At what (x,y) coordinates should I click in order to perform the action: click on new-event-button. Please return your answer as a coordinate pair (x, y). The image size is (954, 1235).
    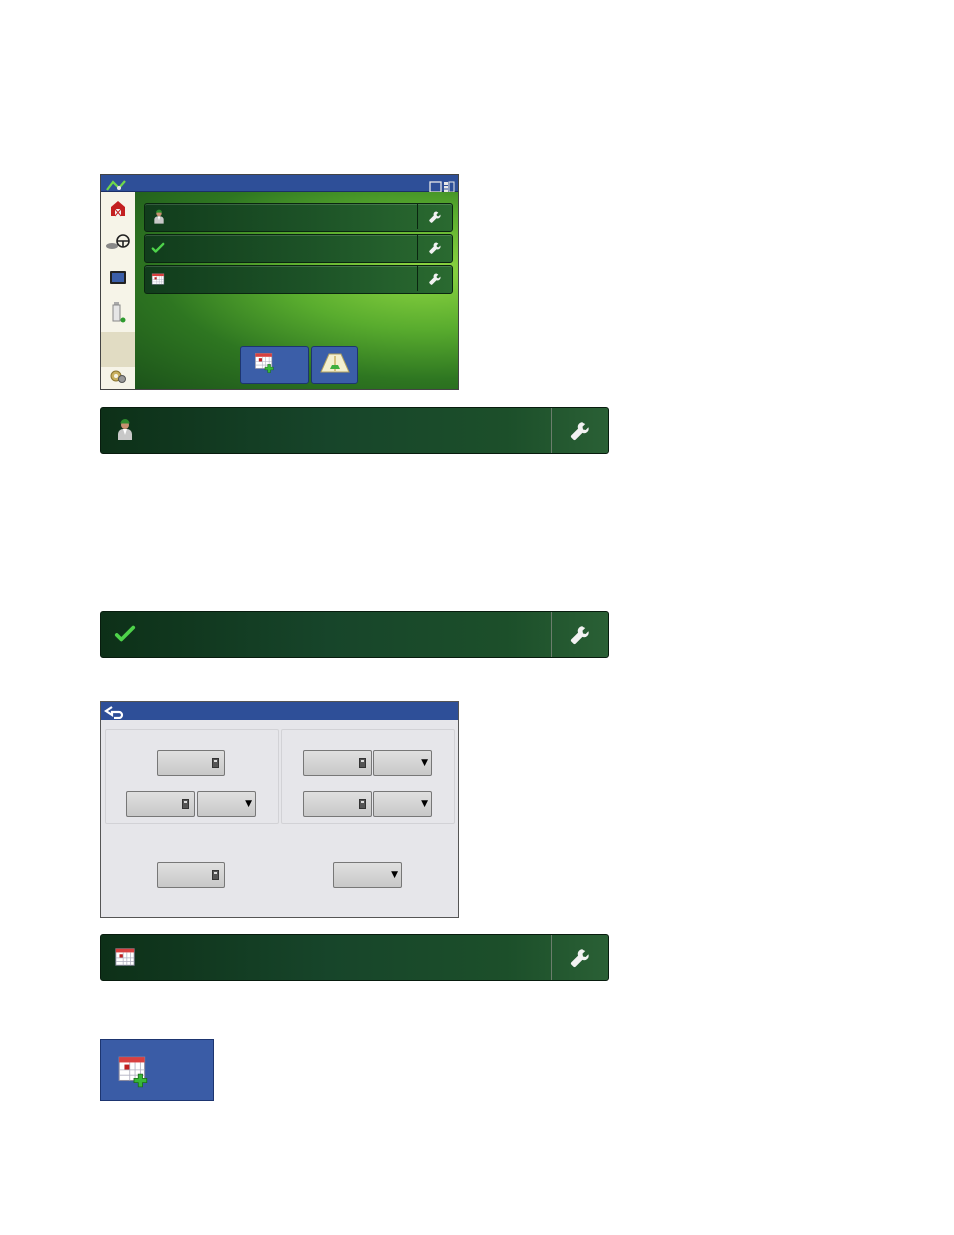
    Looking at the image, I should click on (274, 365).